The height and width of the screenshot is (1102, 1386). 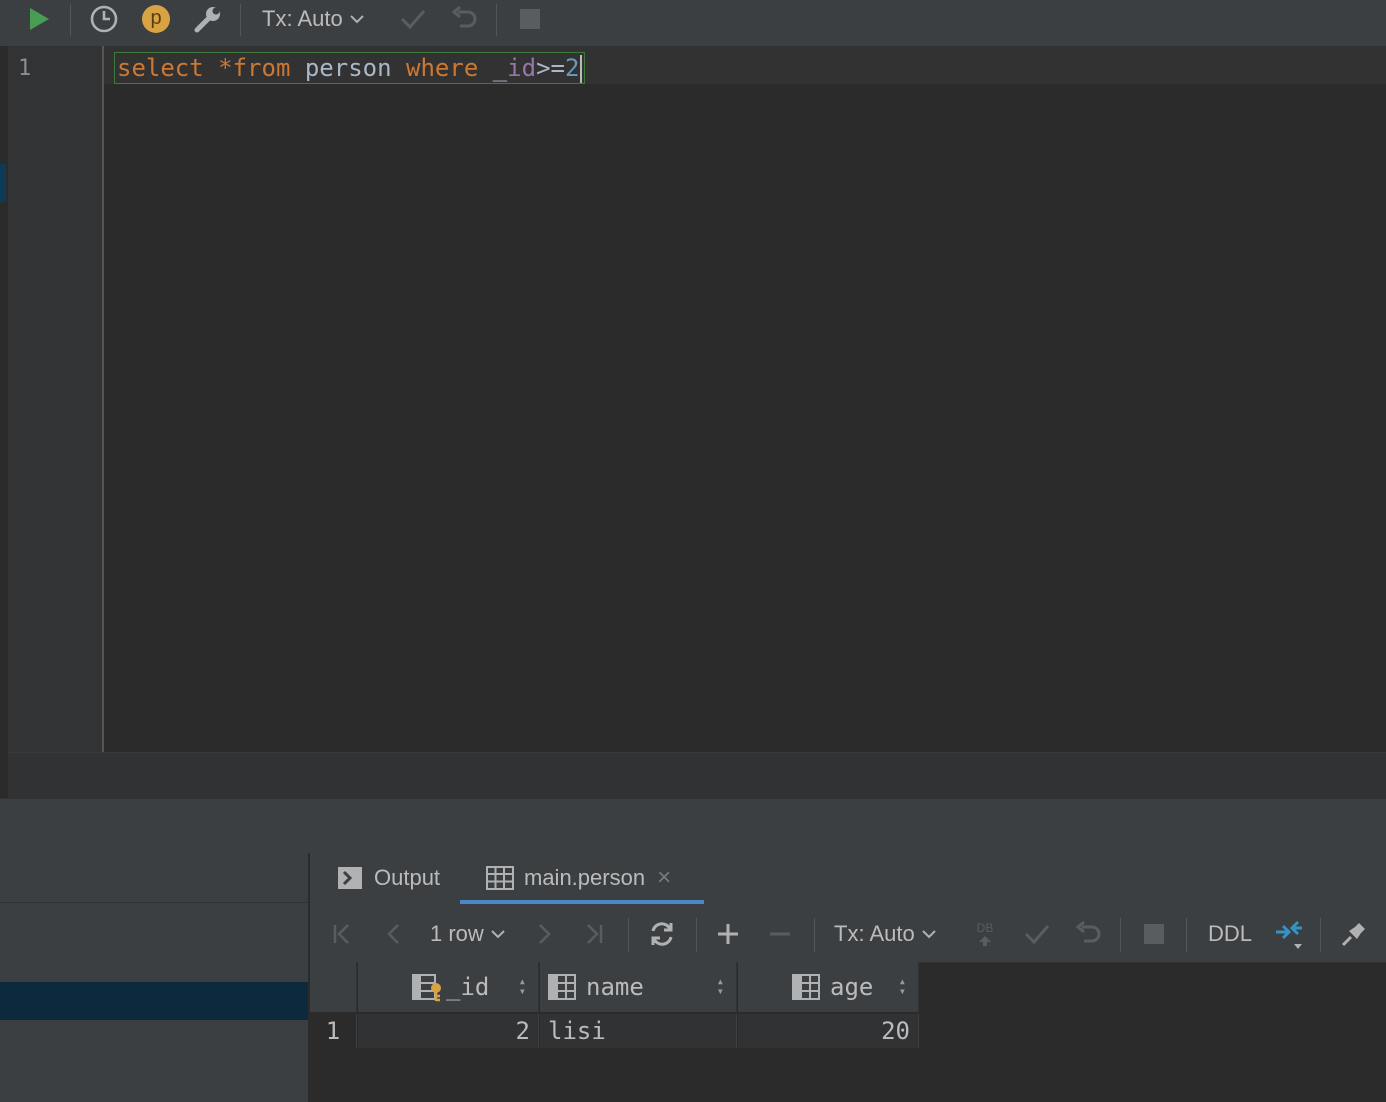 I want to click on tab-output-label: Output, so click(x=407, y=877).